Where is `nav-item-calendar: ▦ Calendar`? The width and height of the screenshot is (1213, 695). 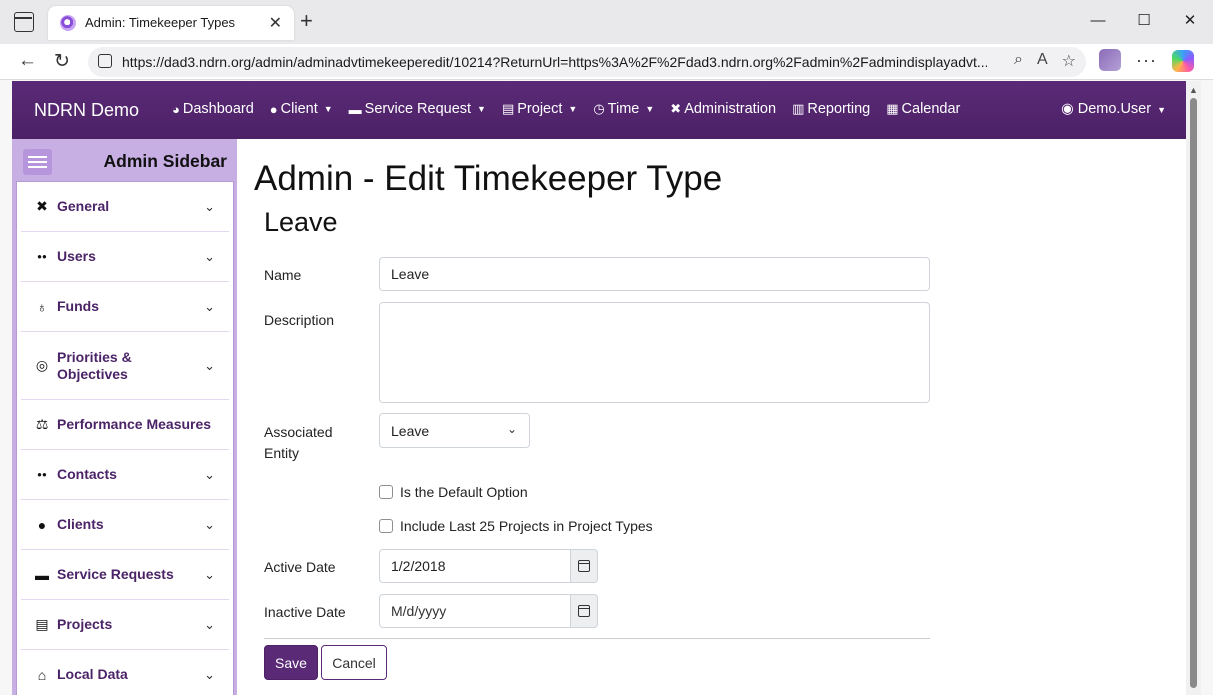
nav-item-calendar: ▦ Calendar is located at coordinates (923, 109).